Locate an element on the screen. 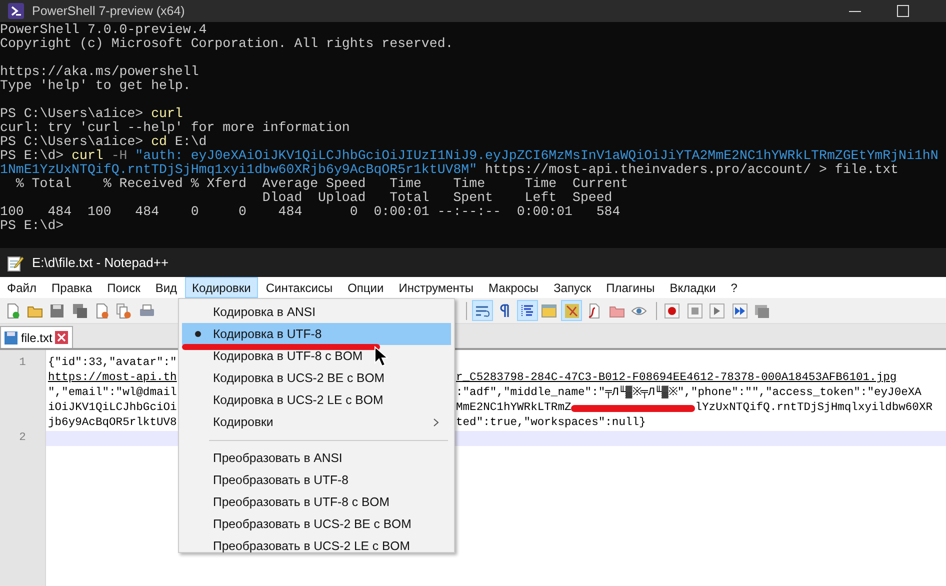 The width and height of the screenshot is (946, 586). terminal-icon is located at coordinates (16, 11).